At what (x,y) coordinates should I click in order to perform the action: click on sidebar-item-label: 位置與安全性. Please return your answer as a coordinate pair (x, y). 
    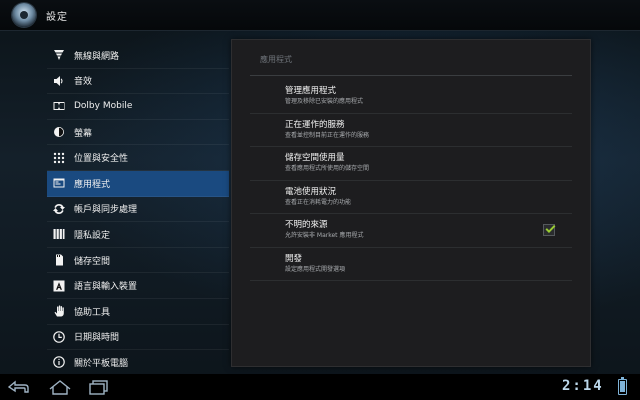
    Looking at the image, I should click on (101, 159).